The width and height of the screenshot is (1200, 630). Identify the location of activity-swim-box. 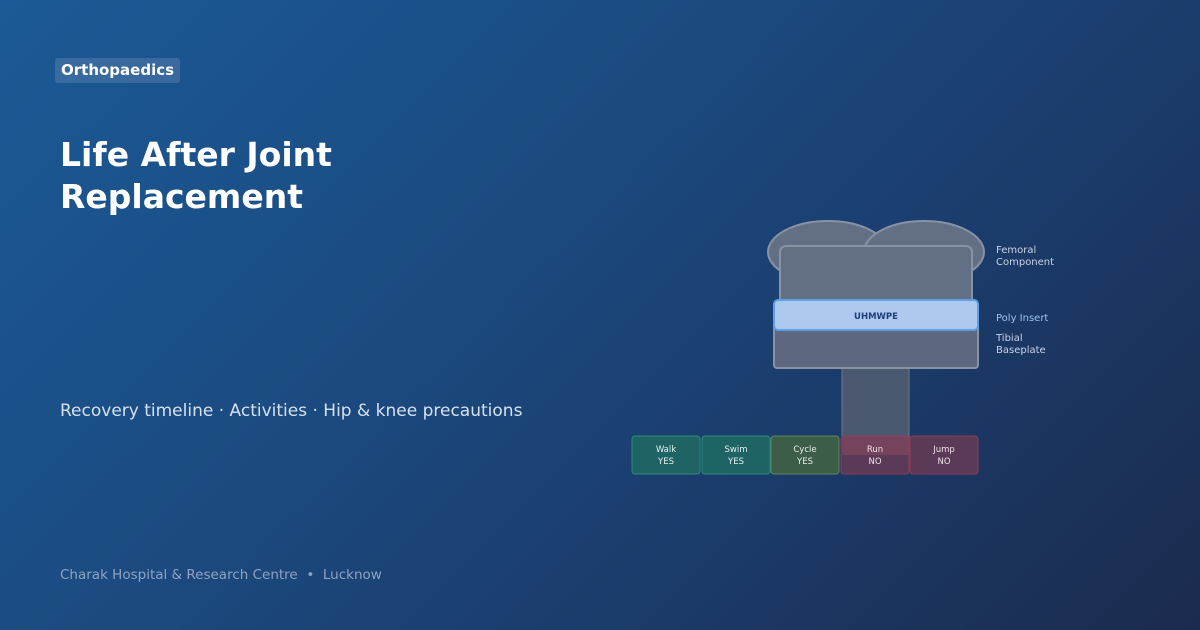
(736, 455).